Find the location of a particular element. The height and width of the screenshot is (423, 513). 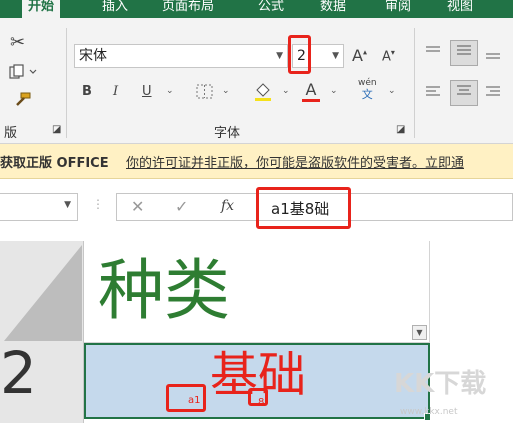

warning-text-link: 你的许可证并非正版，你可能是盗版软件的受害者。立即通 is located at coordinates (295, 161).